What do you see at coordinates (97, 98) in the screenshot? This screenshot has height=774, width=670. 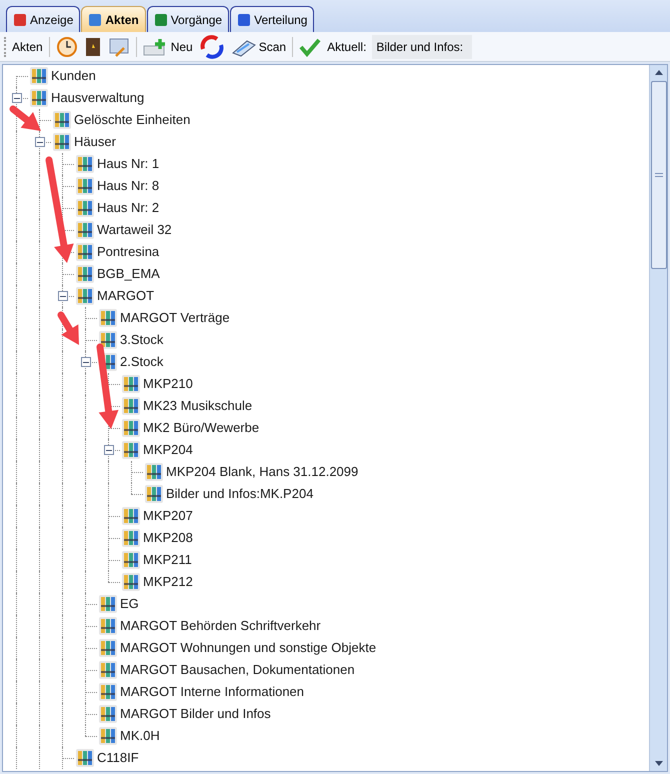 I see `tree-item-label: Hausverwaltung` at bounding box center [97, 98].